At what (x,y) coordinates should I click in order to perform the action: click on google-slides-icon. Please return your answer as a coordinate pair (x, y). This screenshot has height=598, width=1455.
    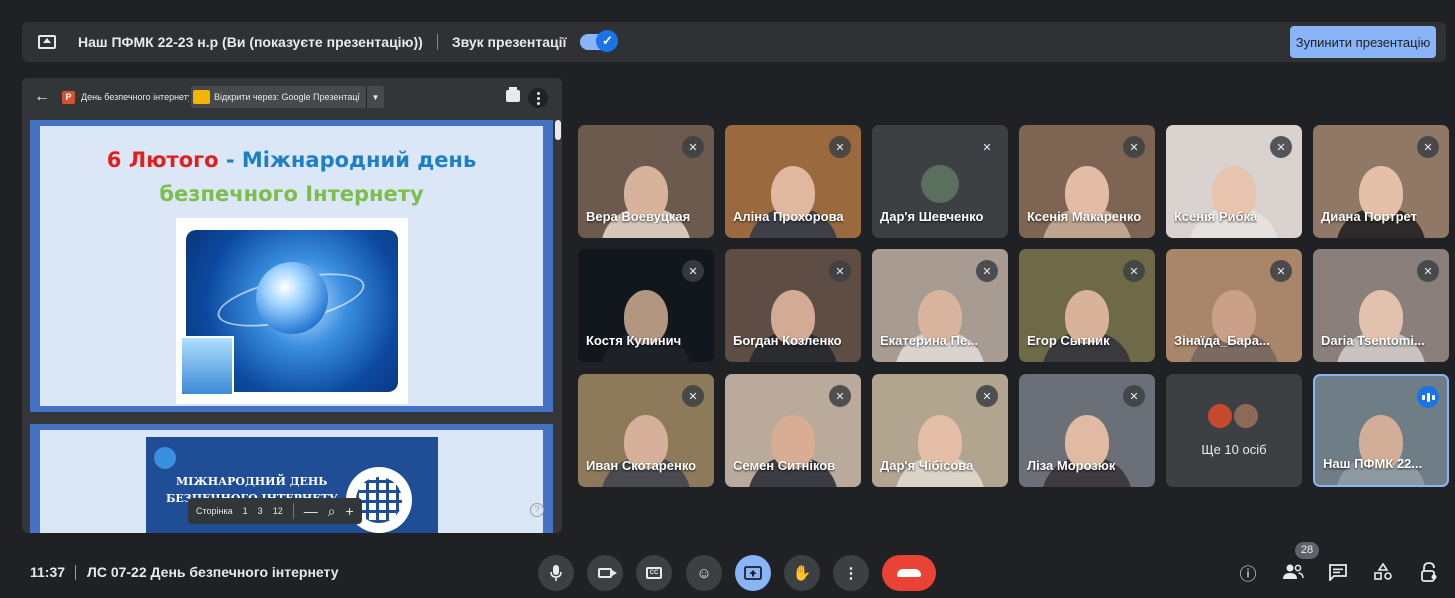
    Looking at the image, I should click on (201, 97).